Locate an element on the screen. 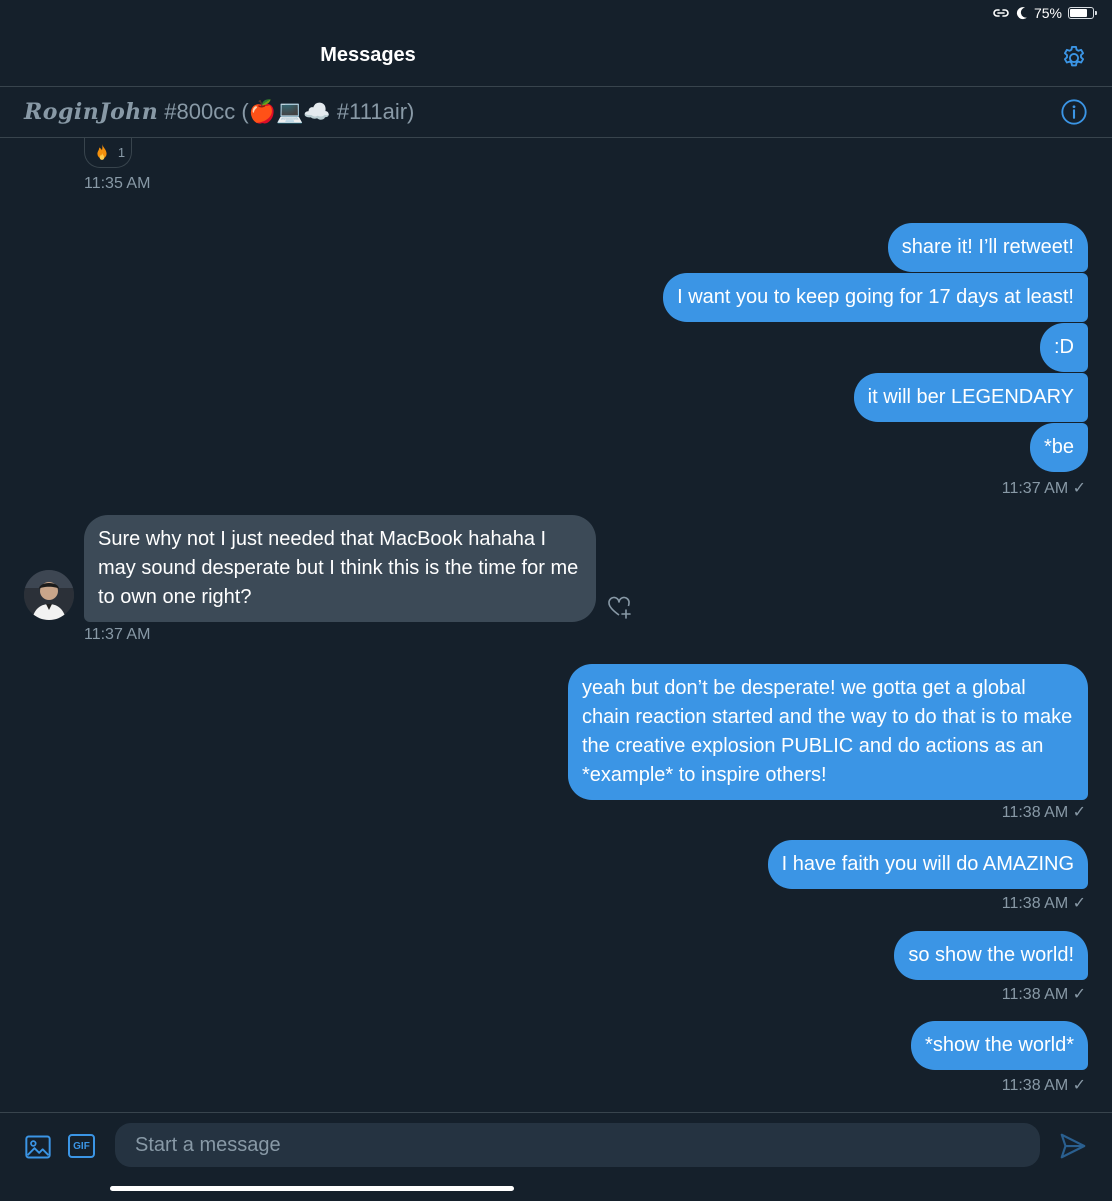 The image size is (1112, 1201). outgoing-message: it will ber LEGENDARY is located at coordinates (970, 397).